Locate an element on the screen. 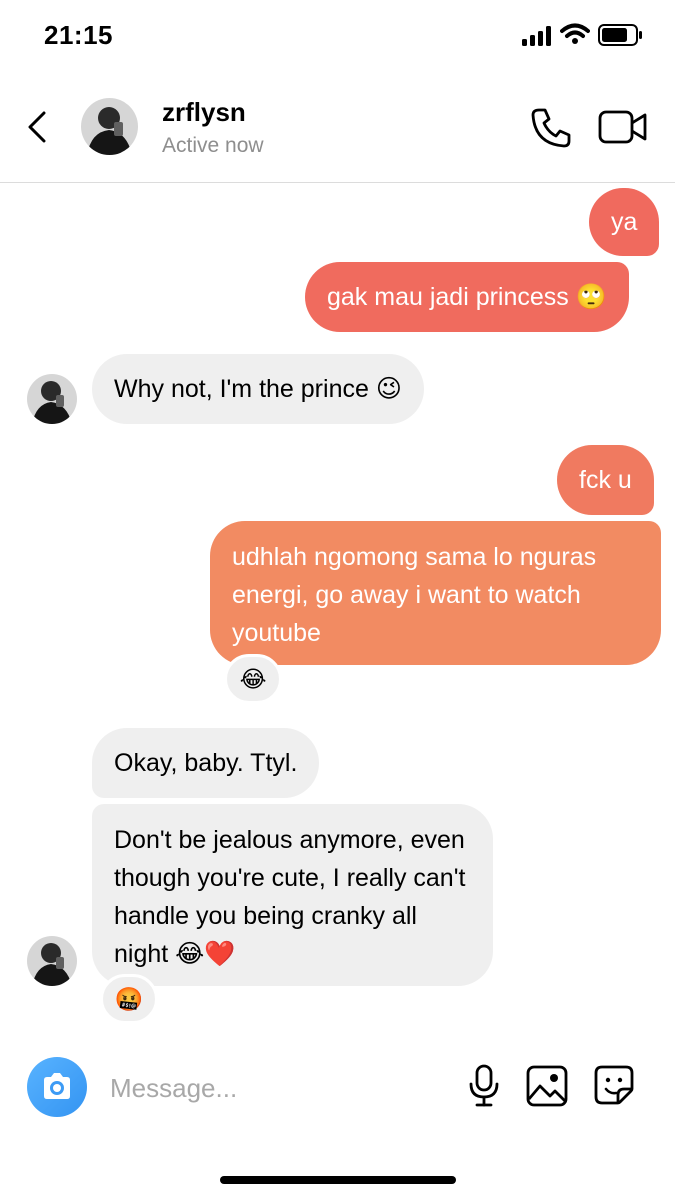 The width and height of the screenshot is (675, 1200). sticker-icon is located at coordinates (614, 1085).